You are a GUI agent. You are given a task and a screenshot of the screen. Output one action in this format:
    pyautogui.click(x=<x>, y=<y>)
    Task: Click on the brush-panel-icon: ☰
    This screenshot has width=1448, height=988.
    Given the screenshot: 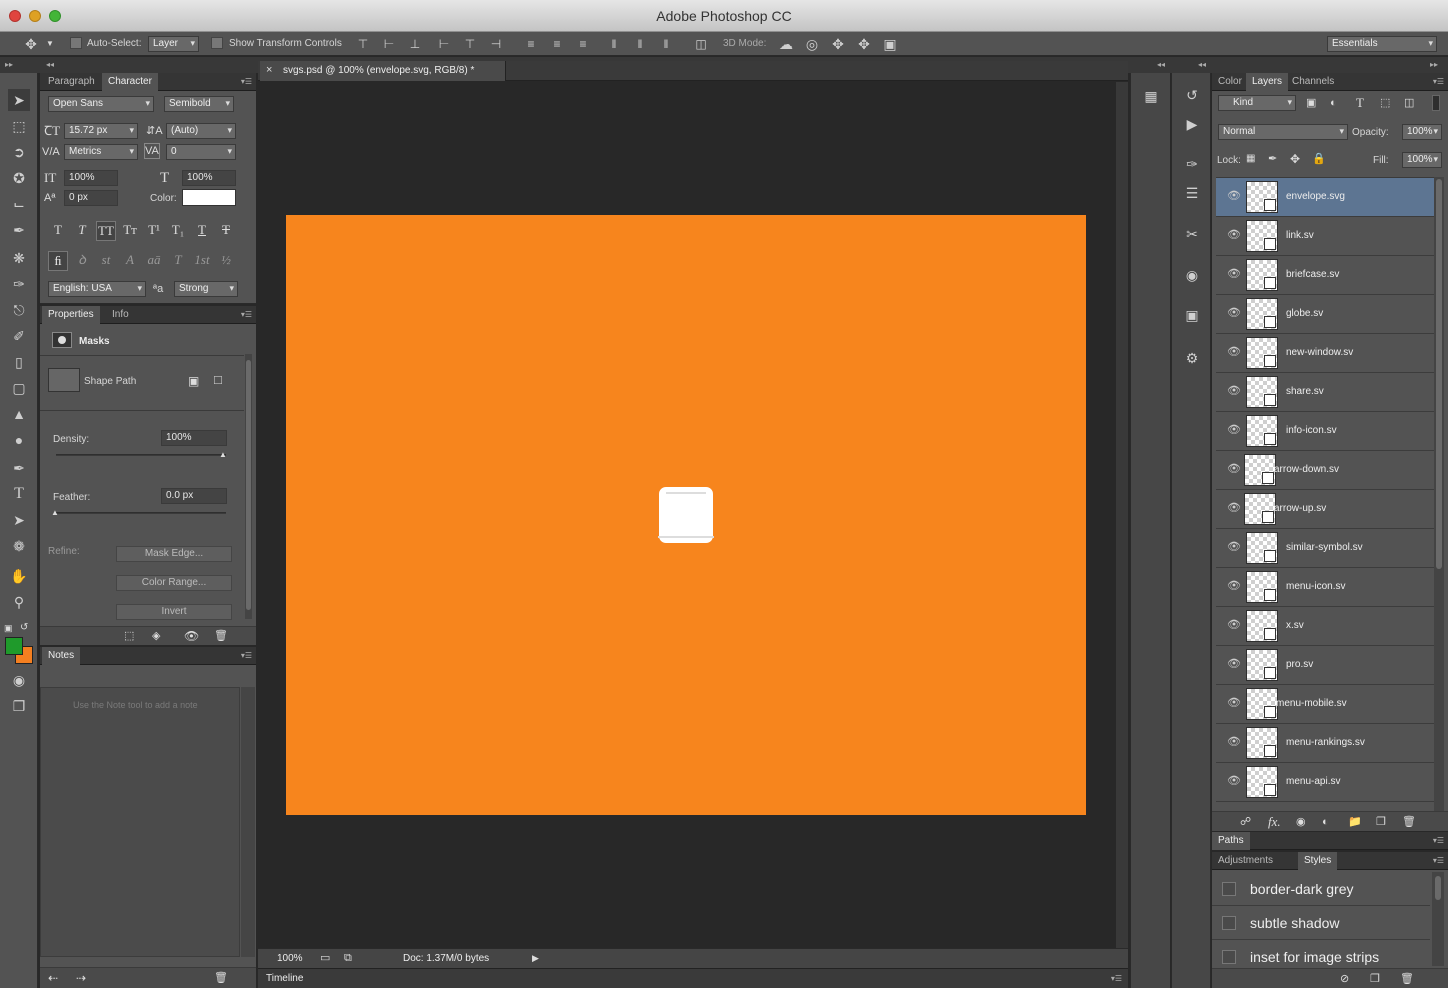 What is the action you would take?
    pyautogui.click(x=1192, y=193)
    